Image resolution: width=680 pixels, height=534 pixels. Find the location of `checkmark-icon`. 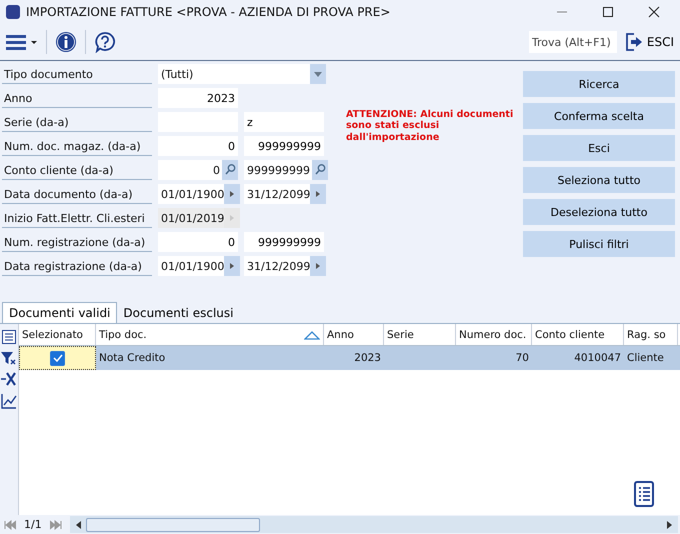

checkmark-icon is located at coordinates (57, 358).